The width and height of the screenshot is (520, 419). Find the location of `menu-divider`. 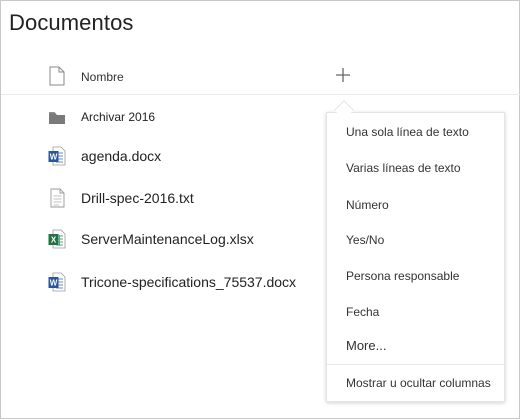

menu-divider is located at coordinates (415, 364).